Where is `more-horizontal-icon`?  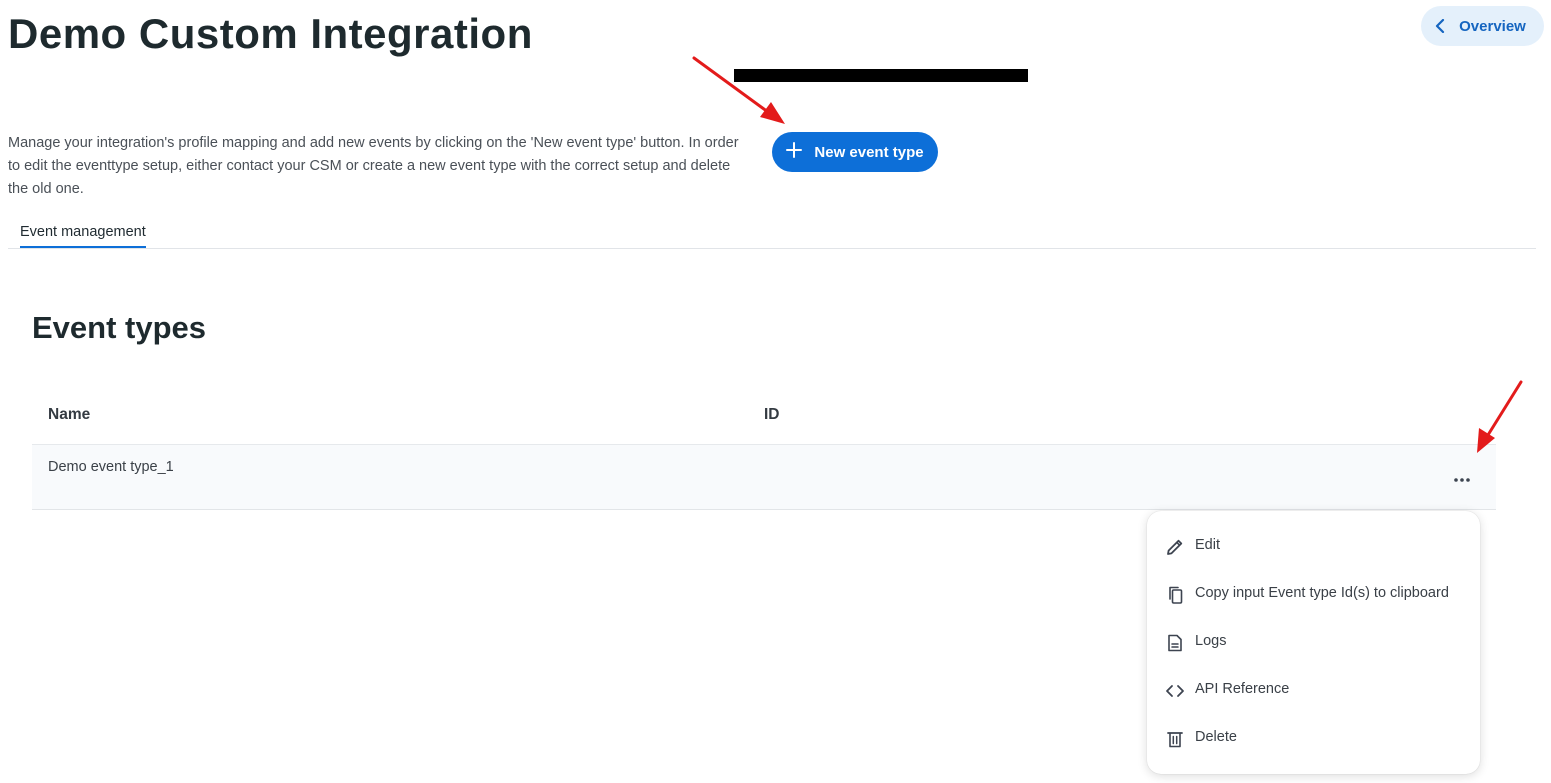
more-horizontal-icon is located at coordinates (1462, 479).